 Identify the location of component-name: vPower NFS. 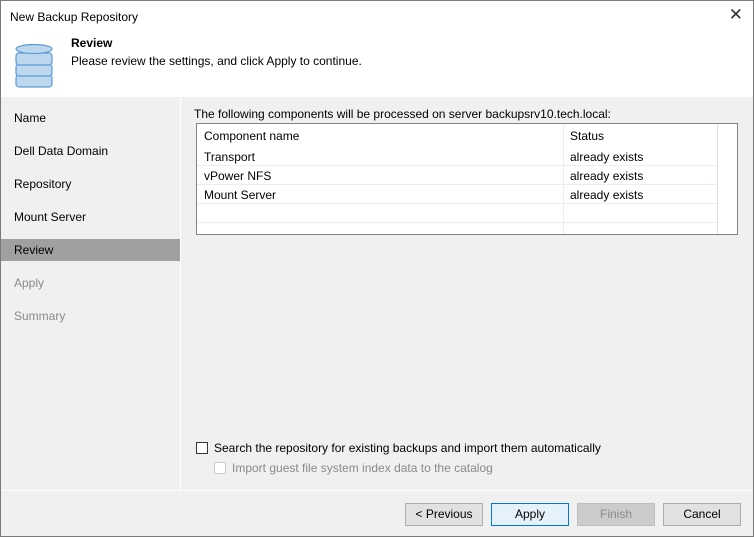
(238, 176).